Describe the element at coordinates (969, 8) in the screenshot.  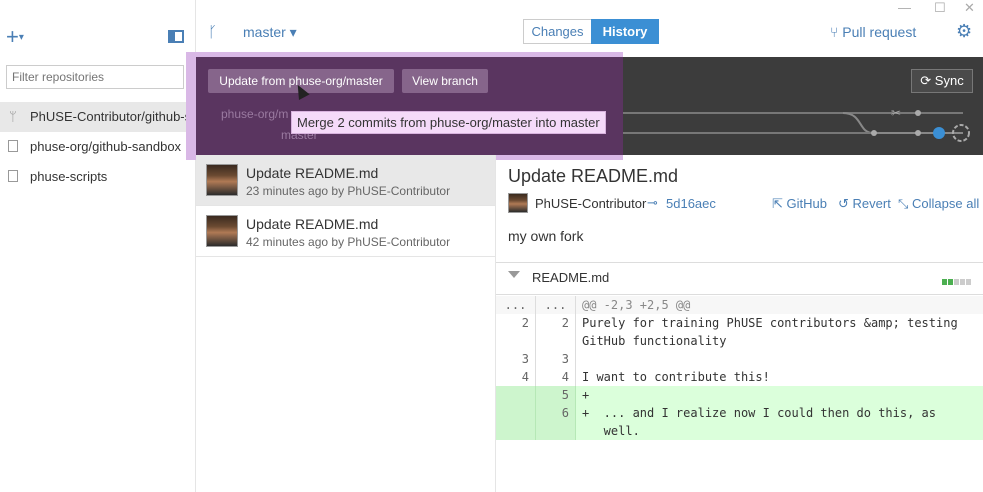
I see `close-icon: ✕` at that location.